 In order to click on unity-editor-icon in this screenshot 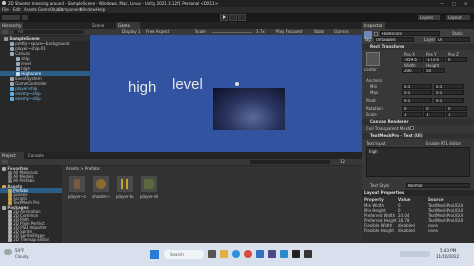, I will do `click(308, 254)`.